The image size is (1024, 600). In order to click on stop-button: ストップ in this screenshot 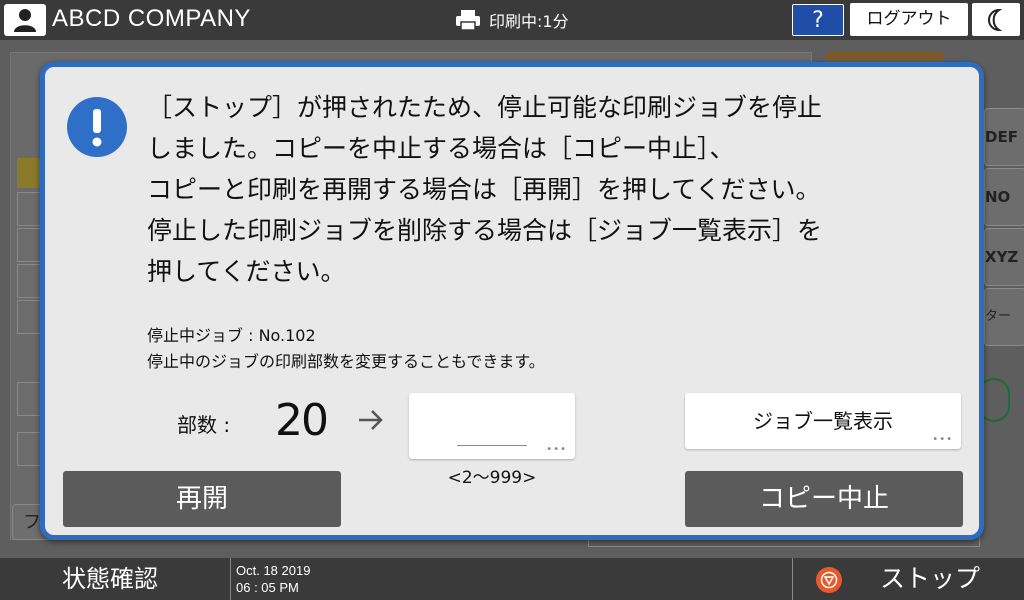, I will do `click(909, 579)`.